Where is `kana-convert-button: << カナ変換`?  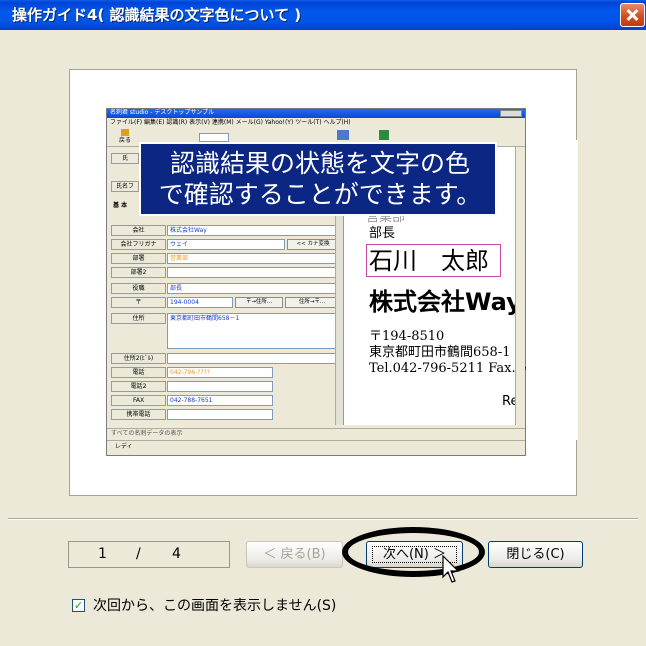
kana-convert-button: << カナ変換 is located at coordinates (313, 244).